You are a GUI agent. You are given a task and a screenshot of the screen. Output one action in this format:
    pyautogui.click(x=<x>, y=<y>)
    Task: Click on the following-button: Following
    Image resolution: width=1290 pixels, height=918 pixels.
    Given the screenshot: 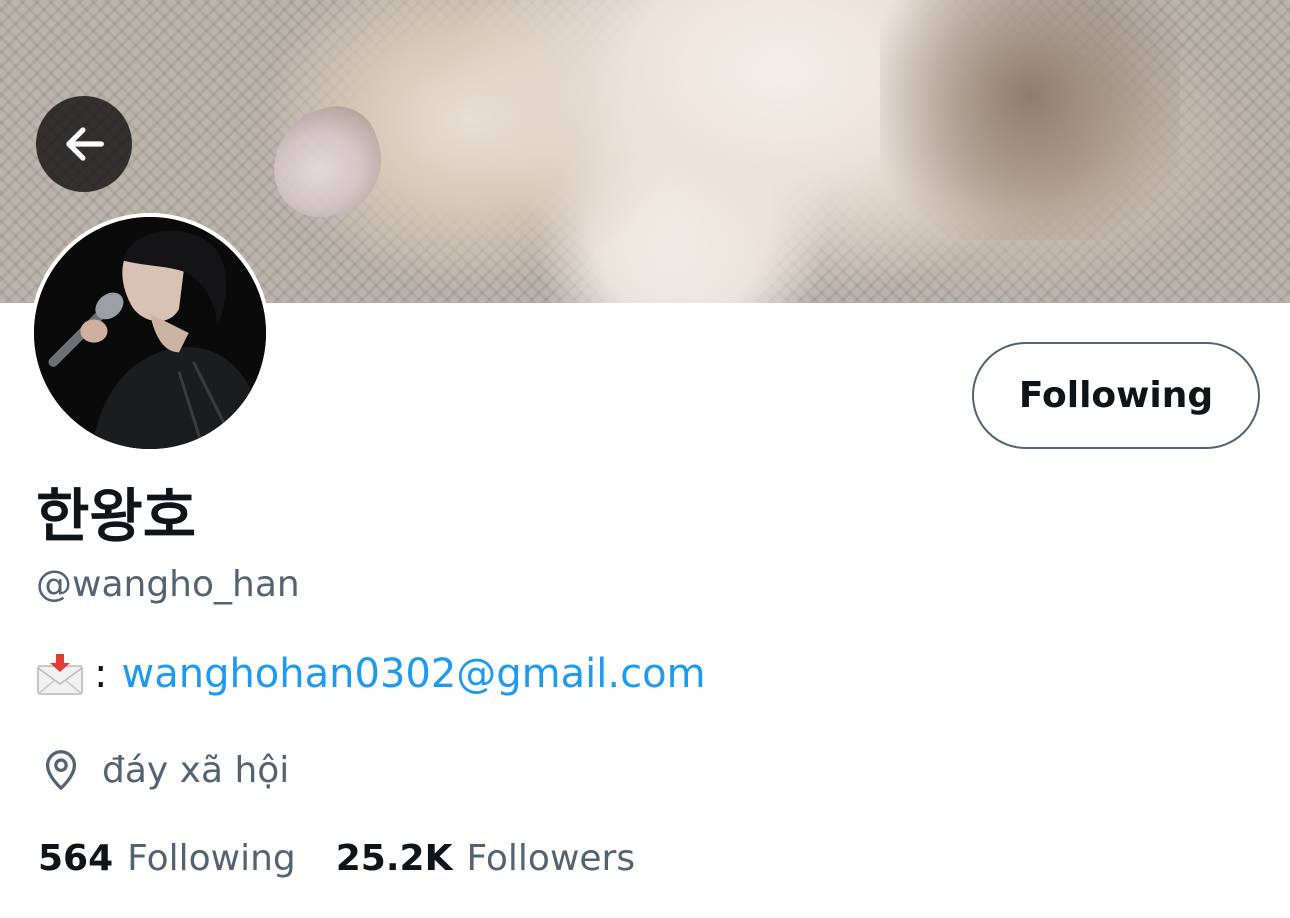 What is the action you would take?
    pyautogui.click(x=1116, y=395)
    